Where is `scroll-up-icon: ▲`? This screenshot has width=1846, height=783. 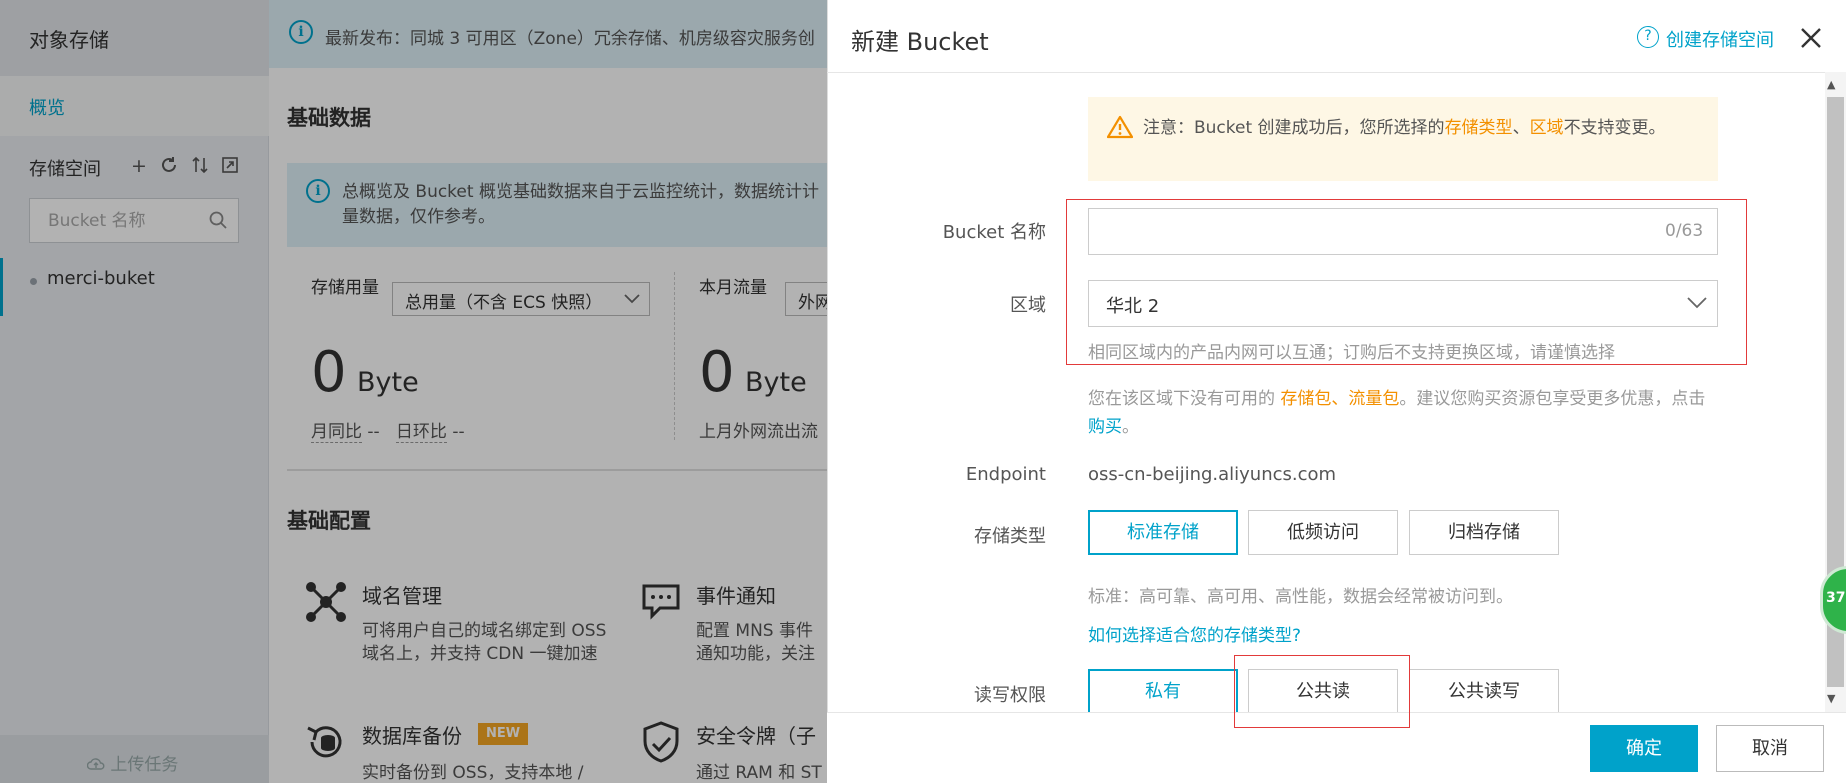
scroll-up-icon: ▲ is located at coordinates (1831, 84).